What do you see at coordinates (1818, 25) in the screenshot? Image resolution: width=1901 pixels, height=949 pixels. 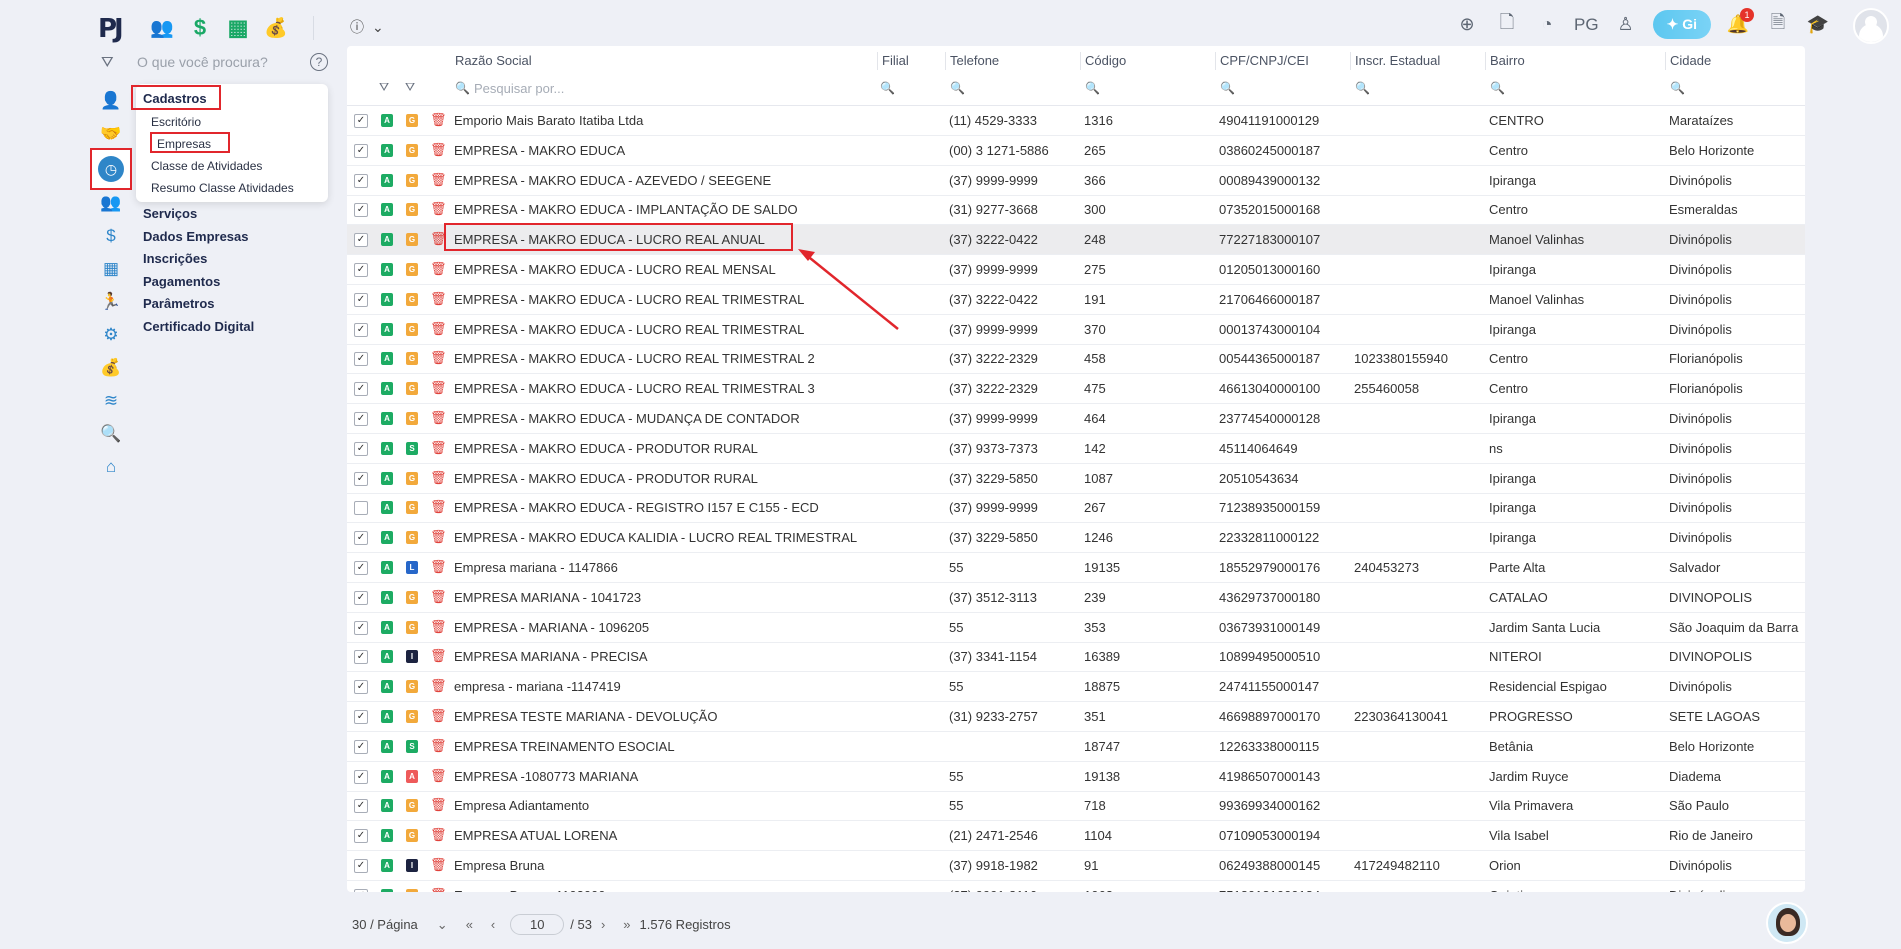 I see `graduation-cap-icon: 🎓` at bounding box center [1818, 25].